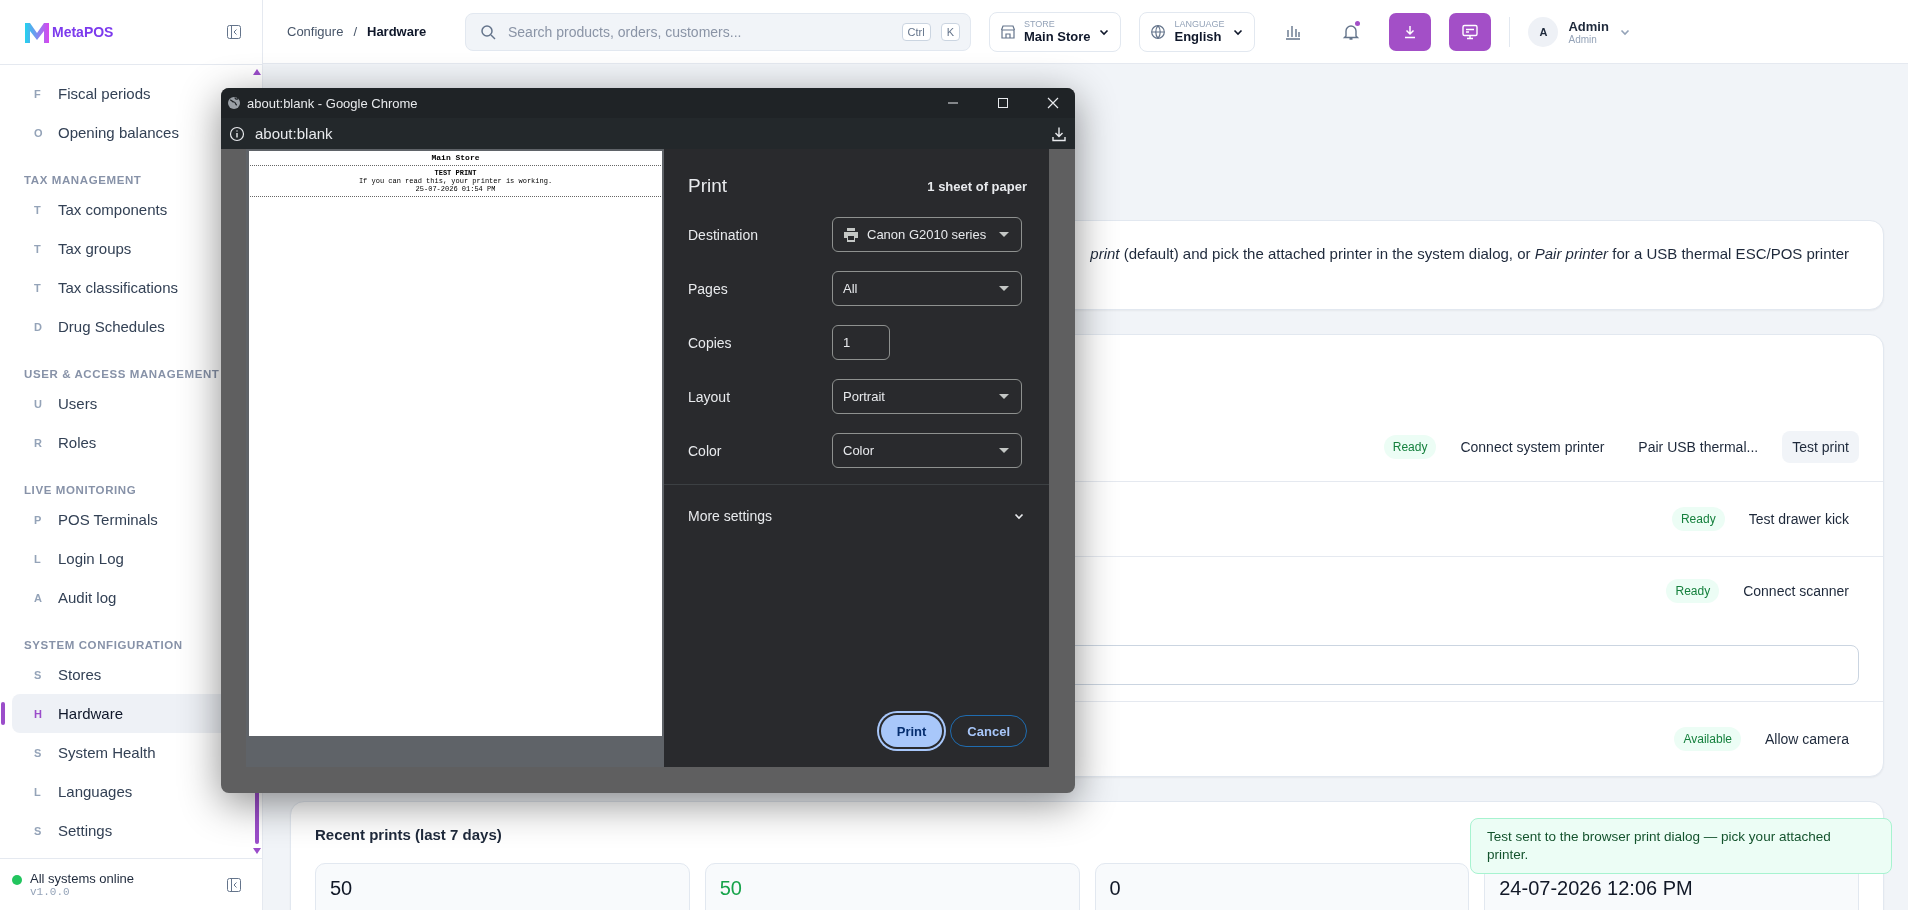 Image resolution: width=1908 pixels, height=910 pixels. Describe the element at coordinates (1583, 39) in the screenshot. I see `user-role: Admin` at that location.